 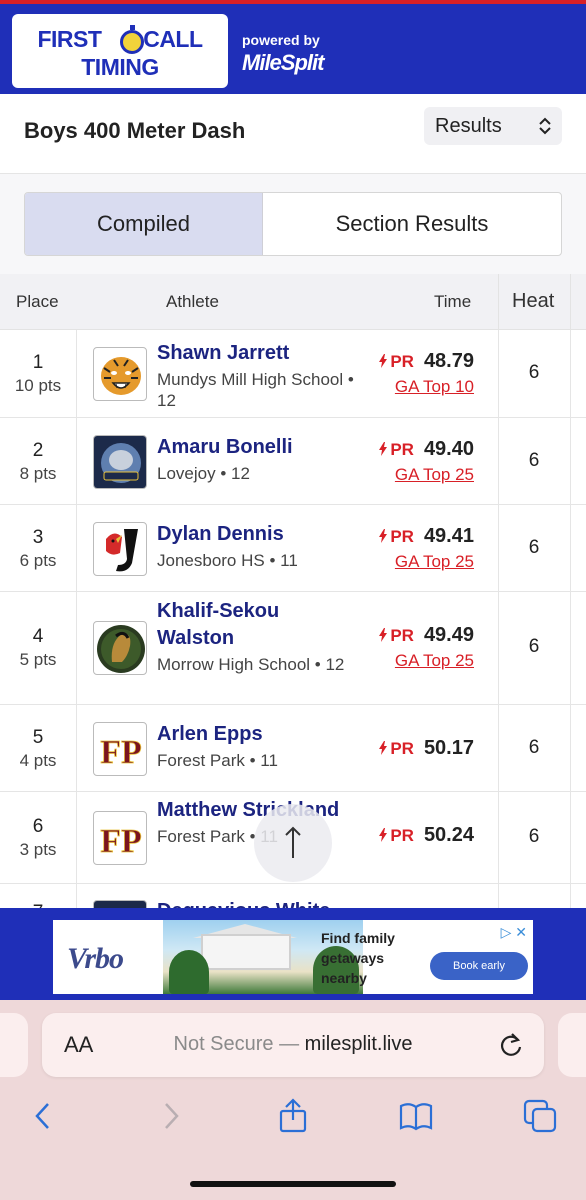 I want to click on bookmarks-icon, so click(x=416, y=1116).